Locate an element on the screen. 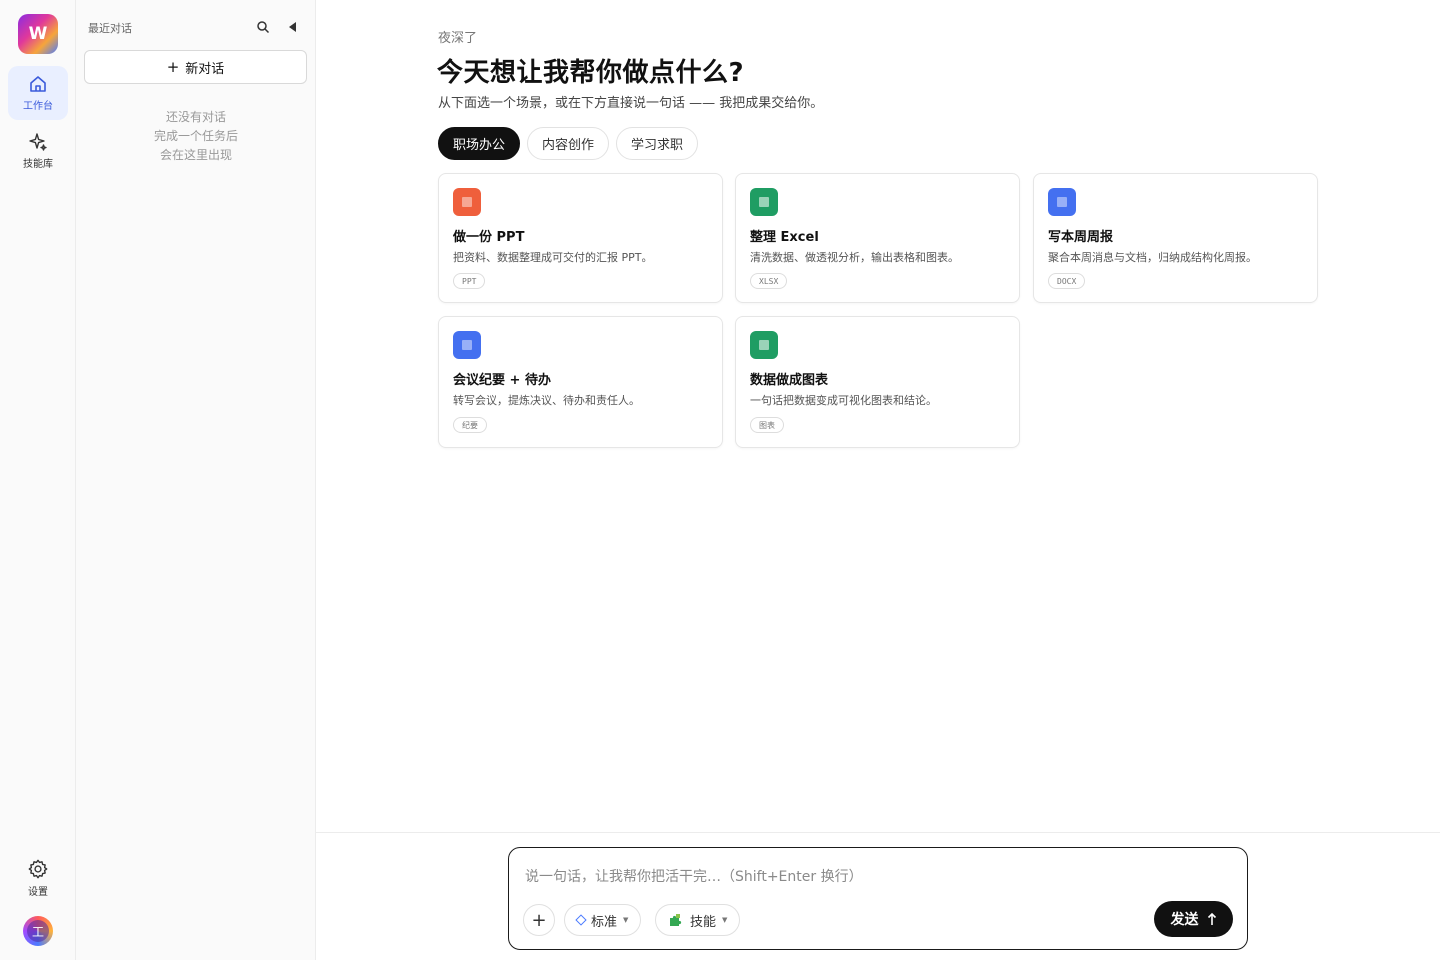 The height and width of the screenshot is (960, 1440). app-logo: W is located at coordinates (38, 34).